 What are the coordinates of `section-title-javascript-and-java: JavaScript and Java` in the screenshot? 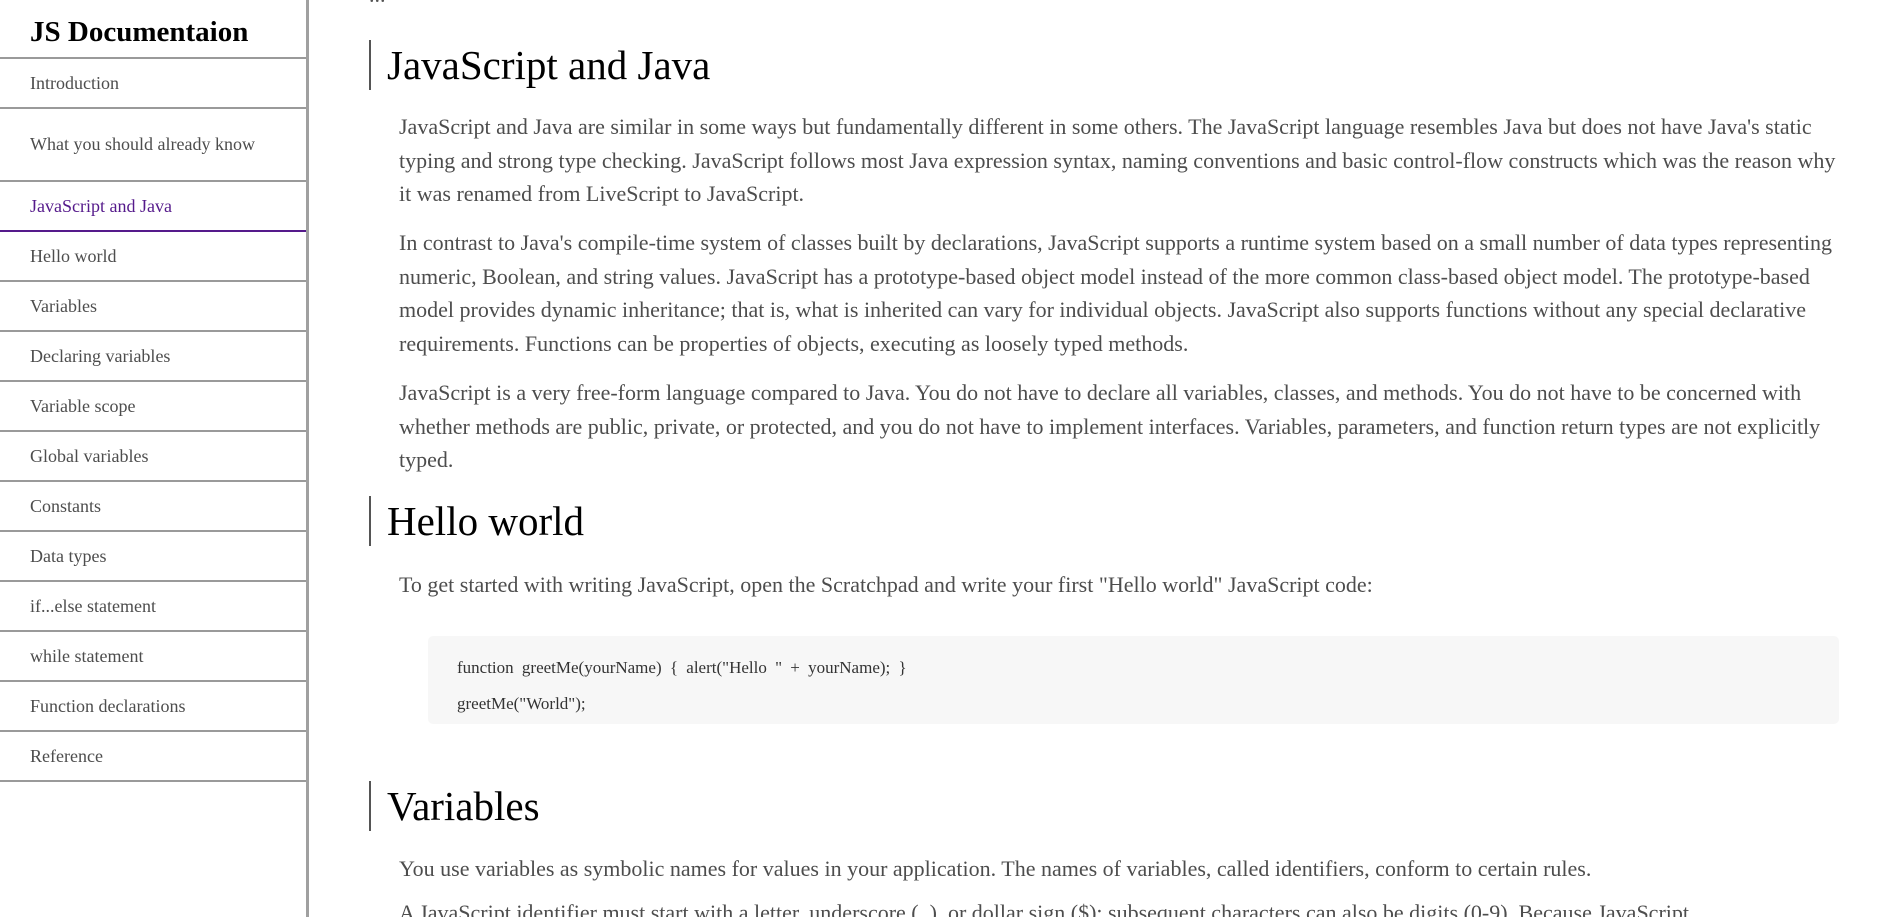 It's located at (539, 65).